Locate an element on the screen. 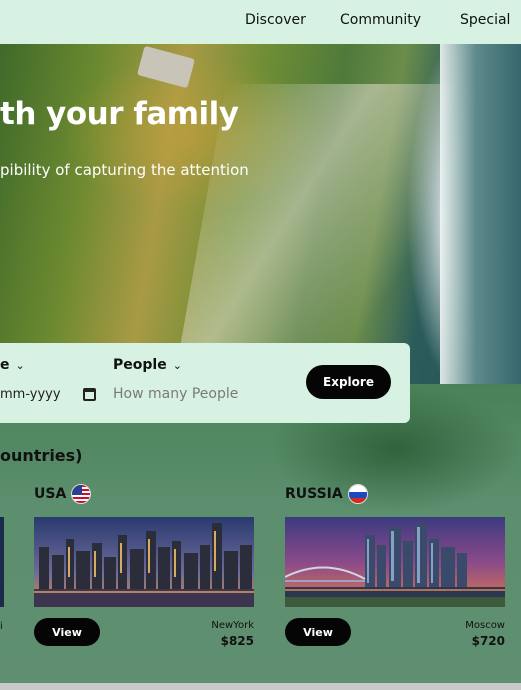  people-dropdown: People ⌄ is located at coordinates (147, 365).